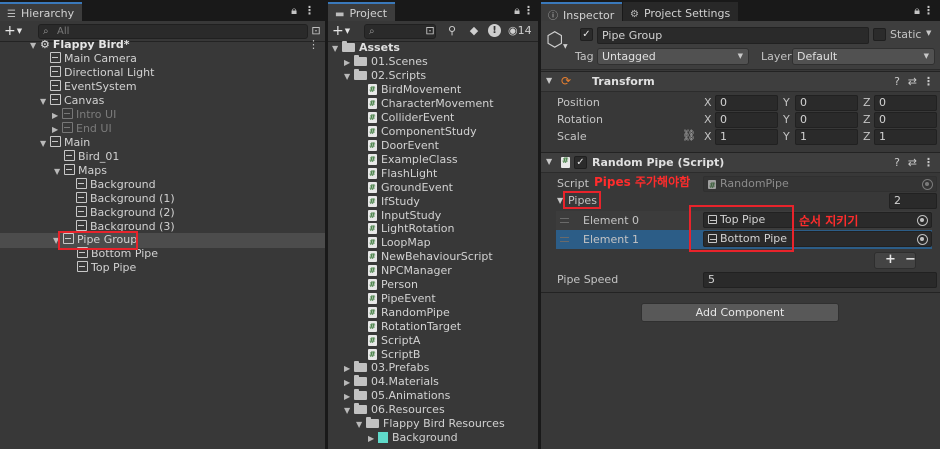 This screenshot has height=449, width=940. What do you see at coordinates (162, 227) in the screenshot?
I see `hierarchy-item: Background (3)` at bounding box center [162, 227].